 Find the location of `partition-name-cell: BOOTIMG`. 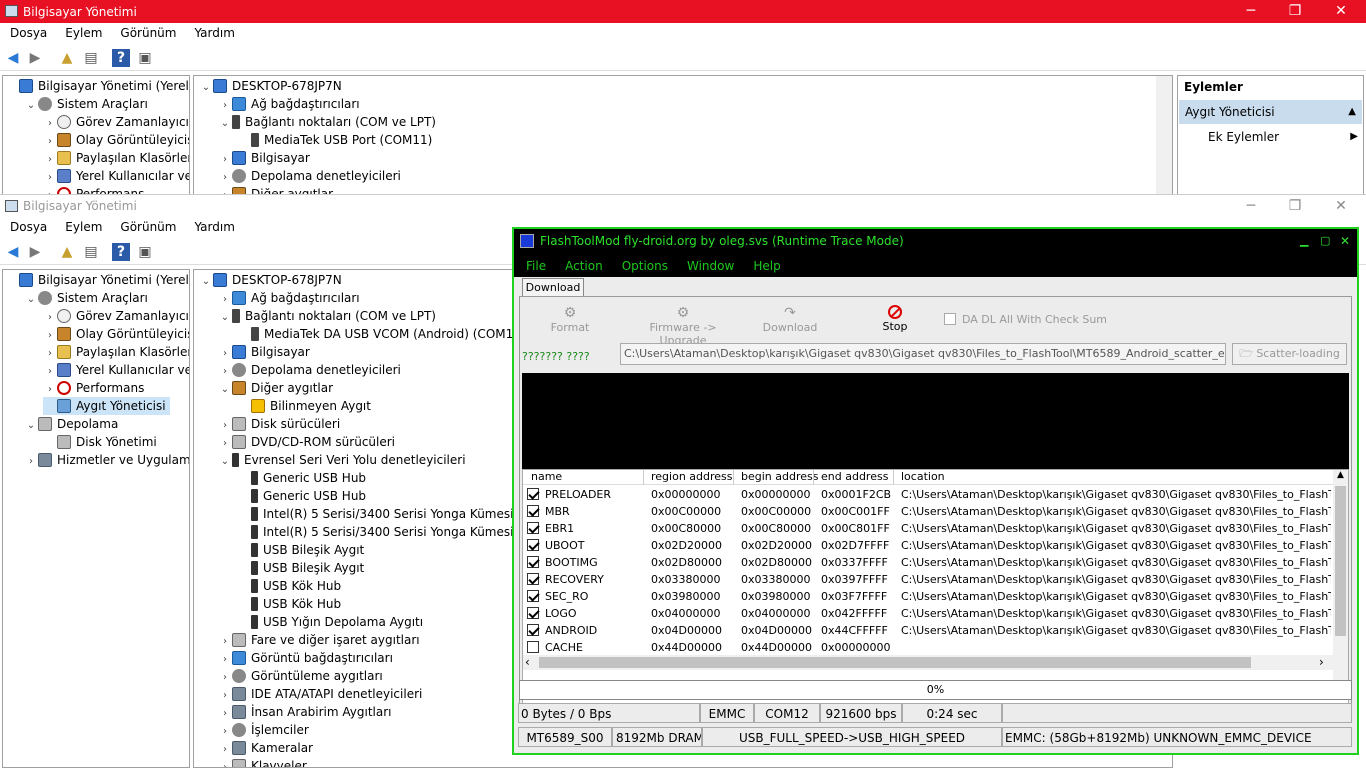

partition-name-cell: BOOTIMG is located at coordinates (562, 562).